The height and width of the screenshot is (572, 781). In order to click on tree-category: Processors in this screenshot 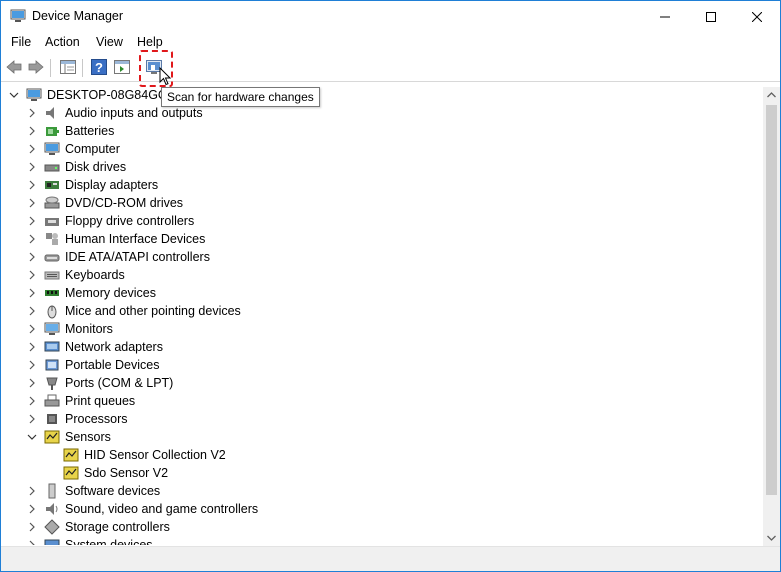, I will do `click(77, 419)`.